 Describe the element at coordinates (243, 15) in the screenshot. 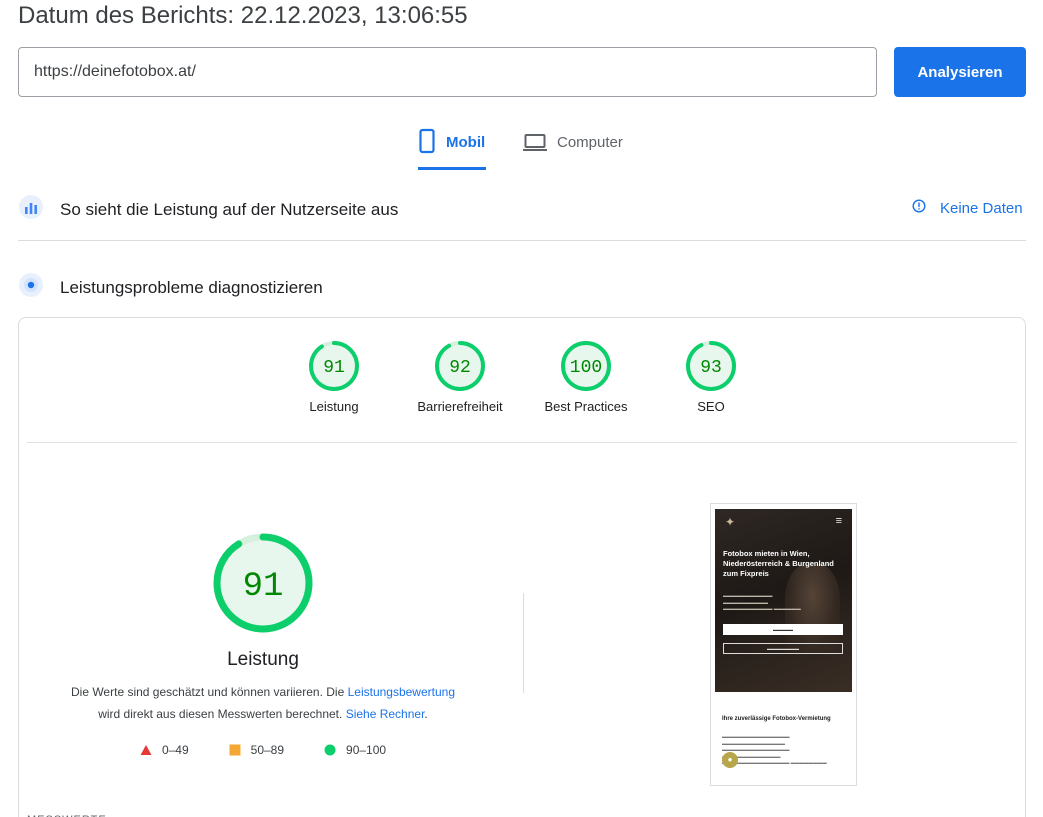

I see `report-date: Datum des Berichts: 22.12.2023, 13:06:55` at that location.